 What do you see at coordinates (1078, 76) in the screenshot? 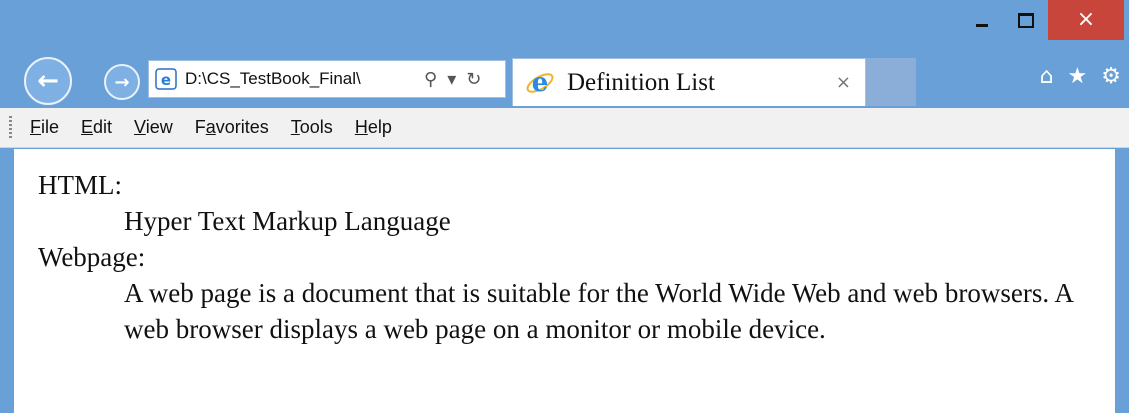
I see `favorites-star-icon: ★` at bounding box center [1078, 76].